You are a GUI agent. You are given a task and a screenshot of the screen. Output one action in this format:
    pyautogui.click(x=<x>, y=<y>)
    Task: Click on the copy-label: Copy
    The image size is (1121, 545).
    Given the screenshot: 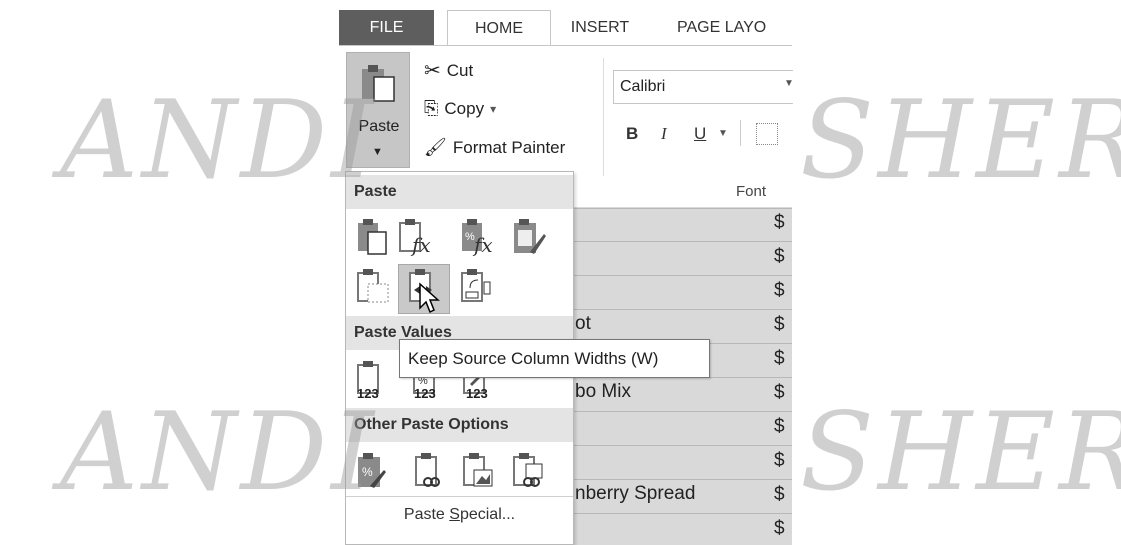 What is the action you would take?
    pyautogui.click(x=464, y=108)
    